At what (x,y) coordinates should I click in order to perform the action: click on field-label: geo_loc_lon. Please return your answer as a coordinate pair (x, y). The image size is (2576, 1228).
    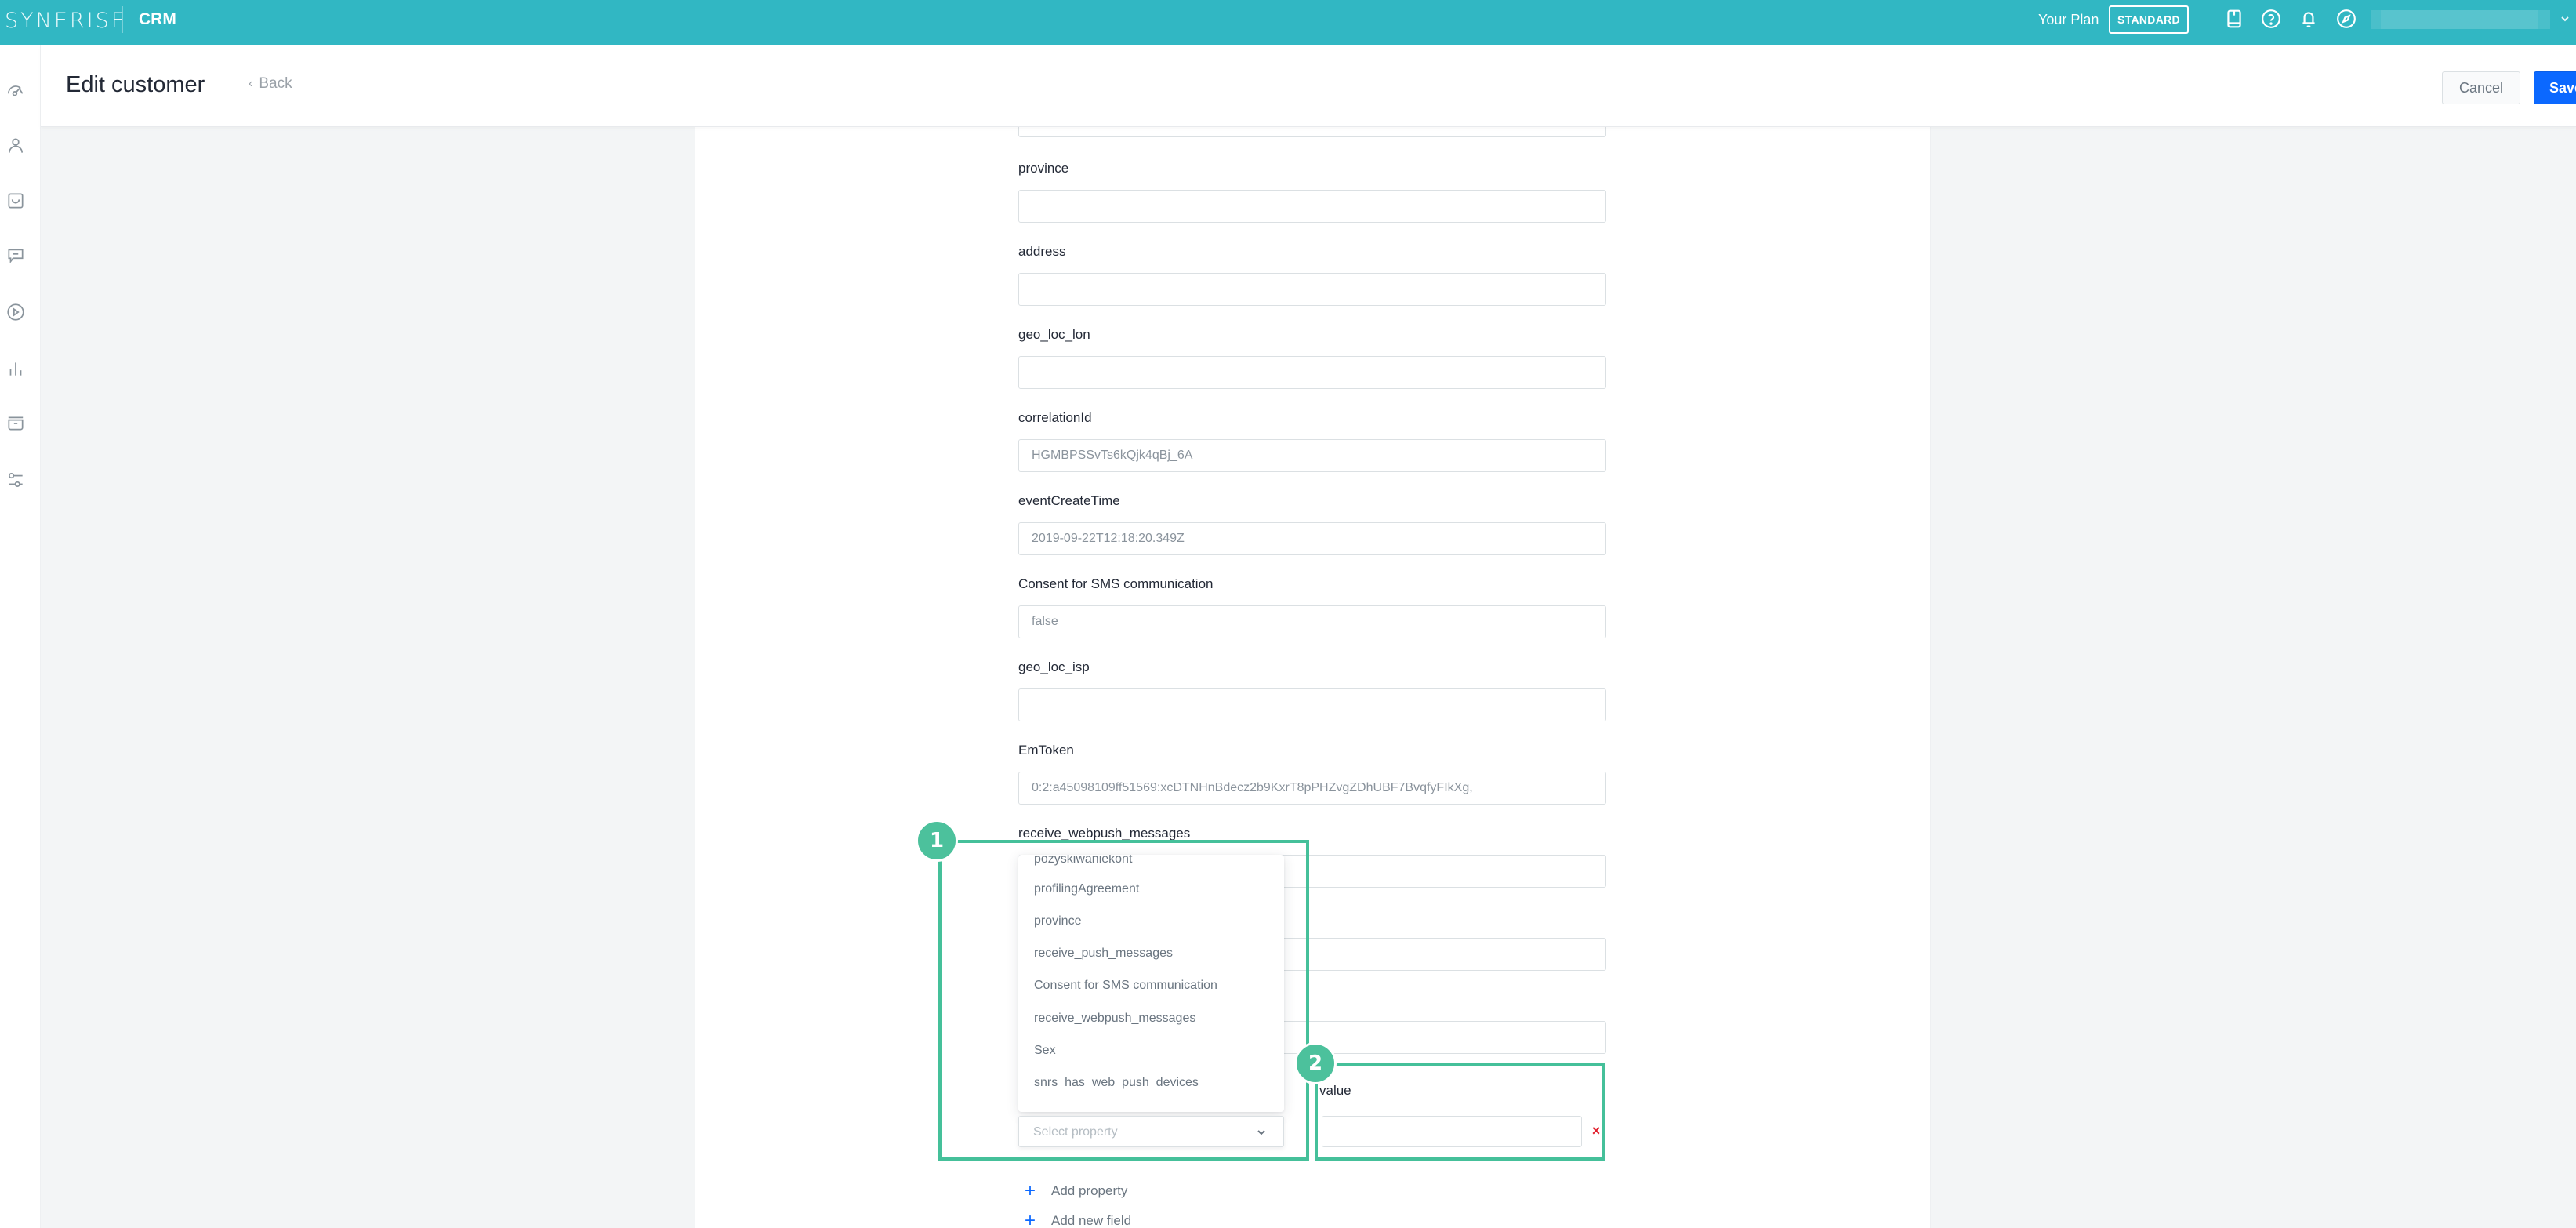
    Looking at the image, I should click on (1054, 334).